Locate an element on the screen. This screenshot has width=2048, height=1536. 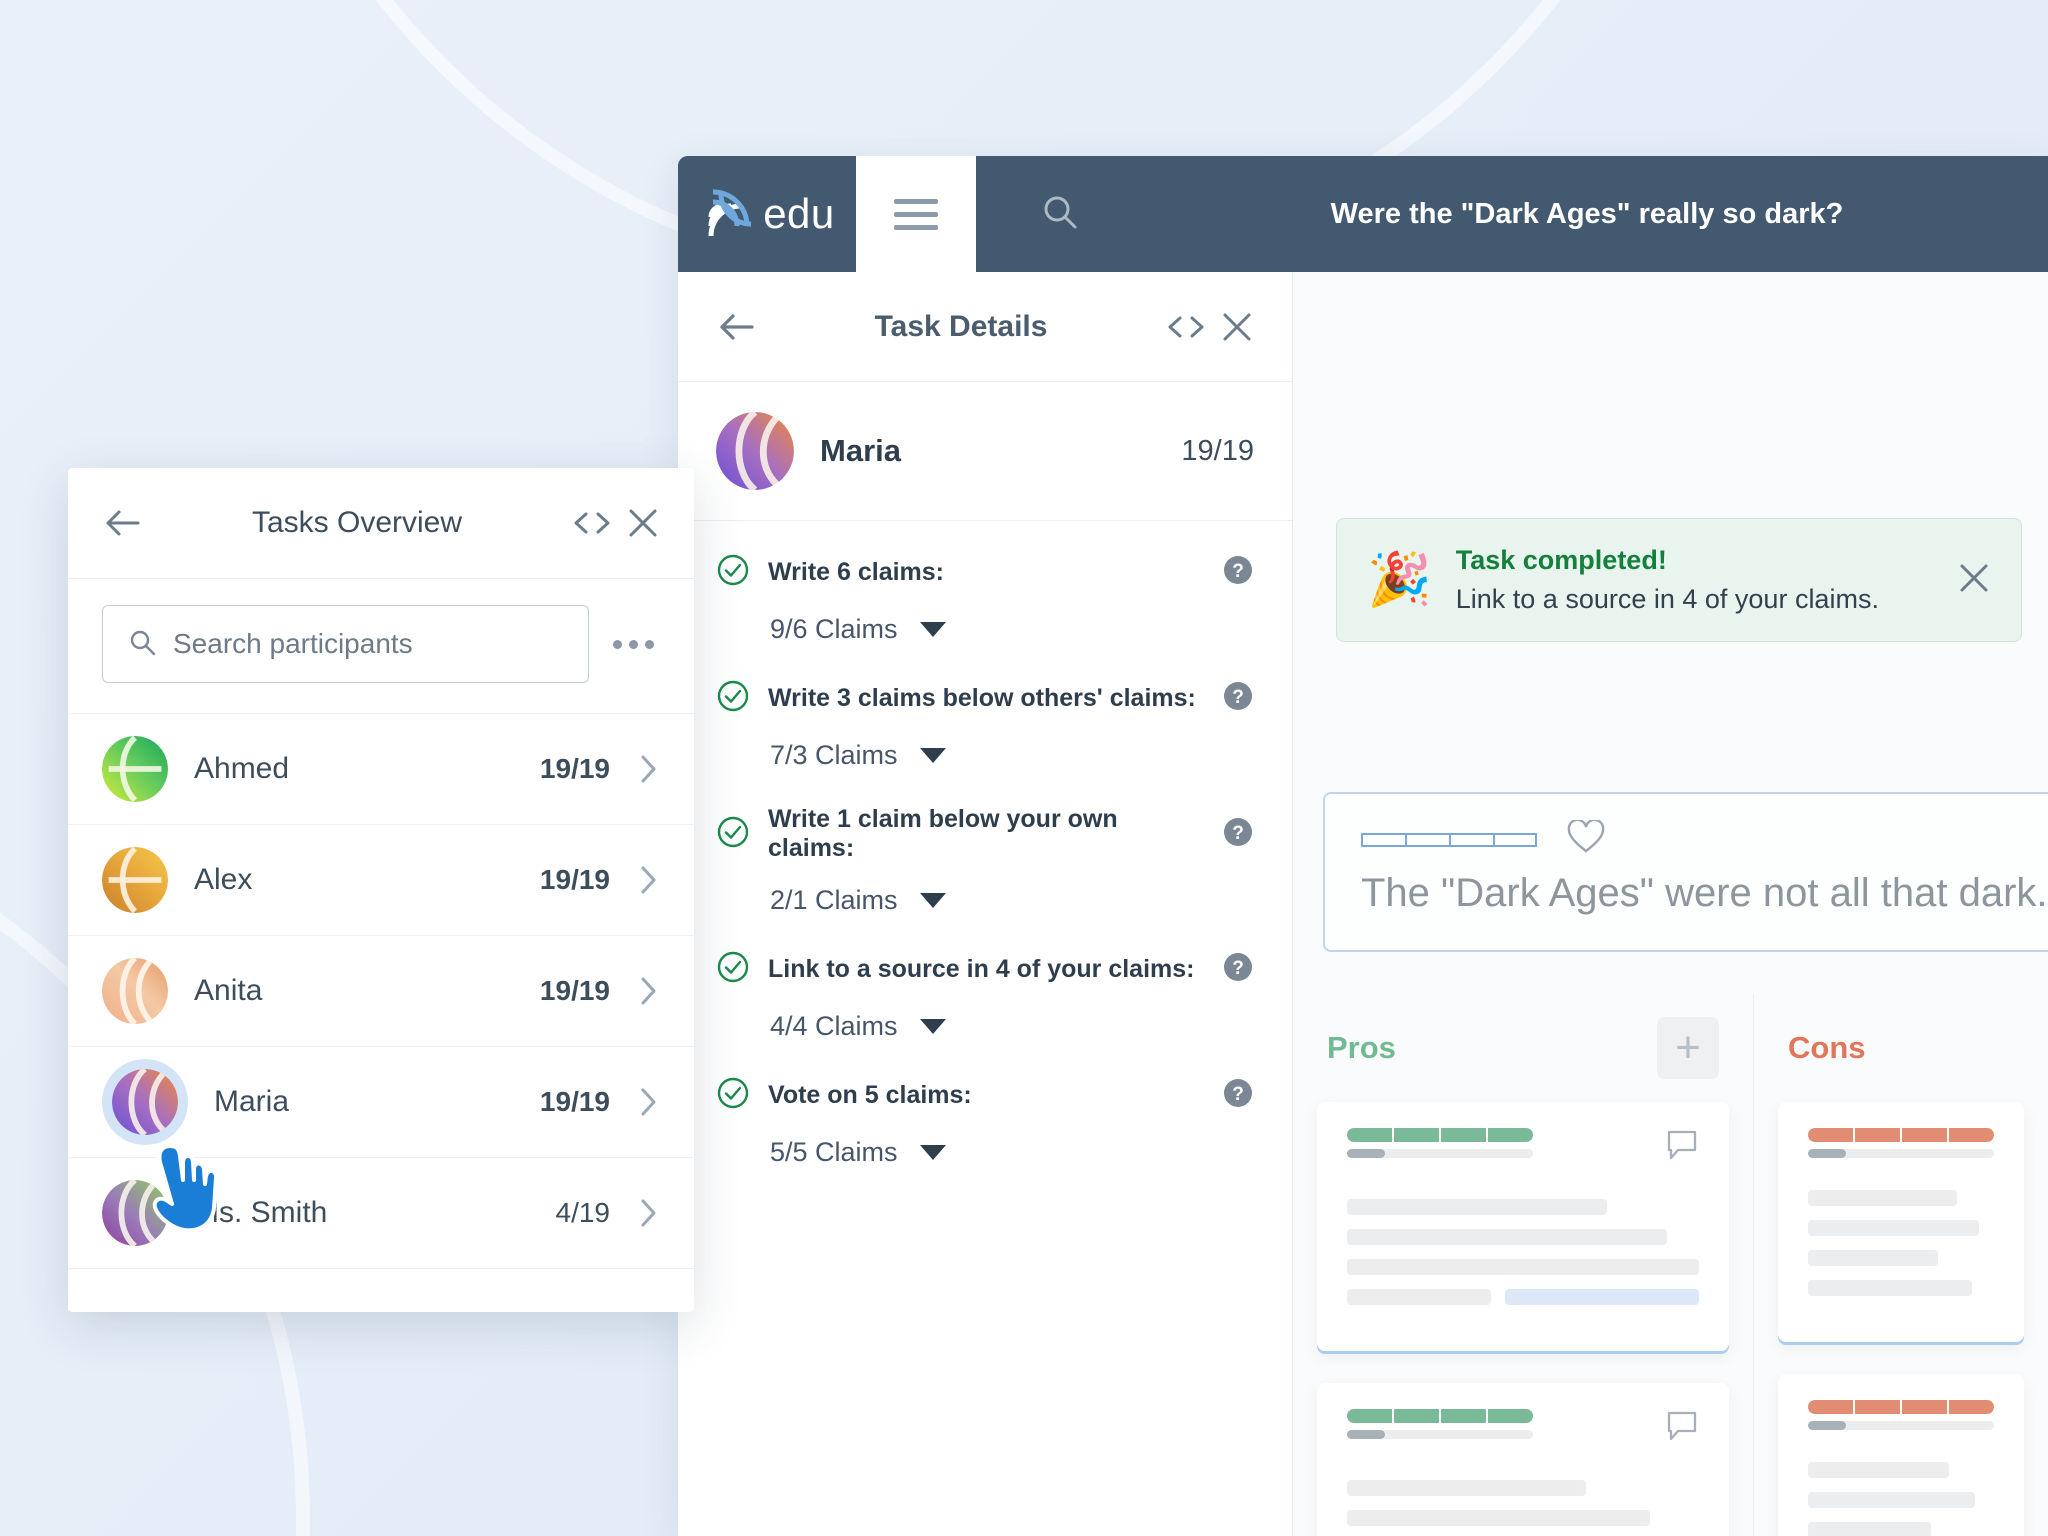
list-end-divider is located at coordinates (381, 1290).